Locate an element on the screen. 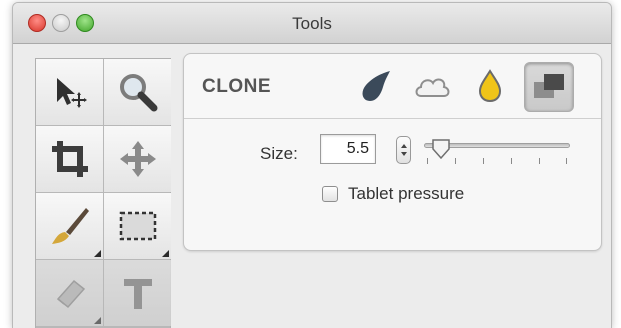 The image size is (621, 328). size-slider is located at coordinates (497, 154).